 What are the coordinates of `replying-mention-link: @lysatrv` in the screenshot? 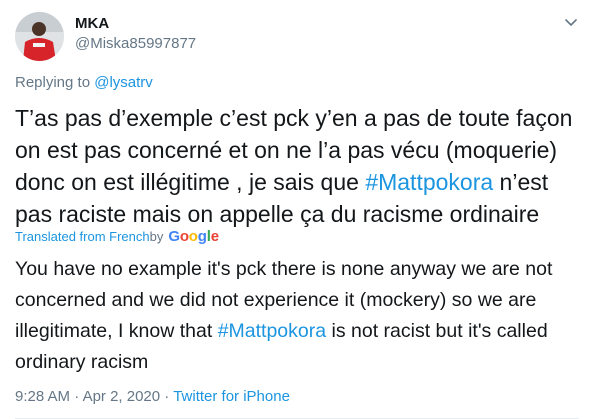 It's located at (123, 82).